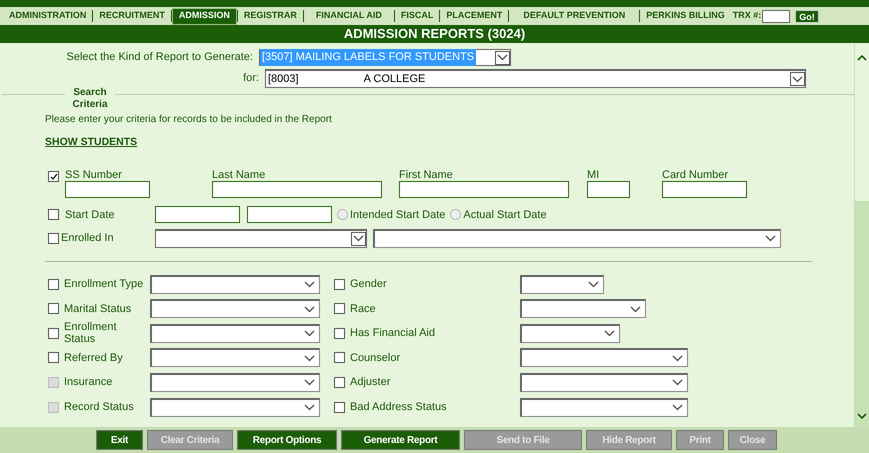  What do you see at coordinates (283, 79) in the screenshot?
I see `option-text: [8003]` at bounding box center [283, 79].